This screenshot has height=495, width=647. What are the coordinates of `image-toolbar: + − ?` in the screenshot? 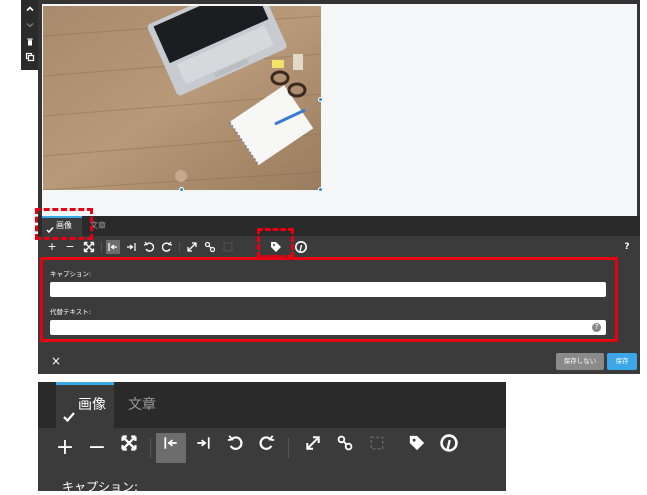 It's located at (339, 247).